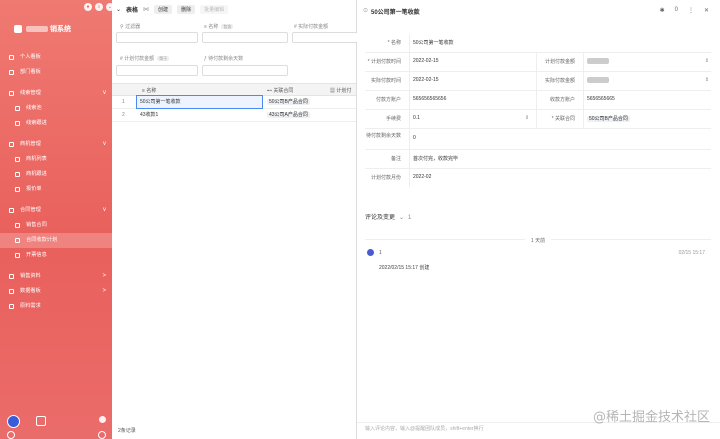  Describe the element at coordinates (245, 70) in the screenshot. I see `pending-days-filter-input` at that location.